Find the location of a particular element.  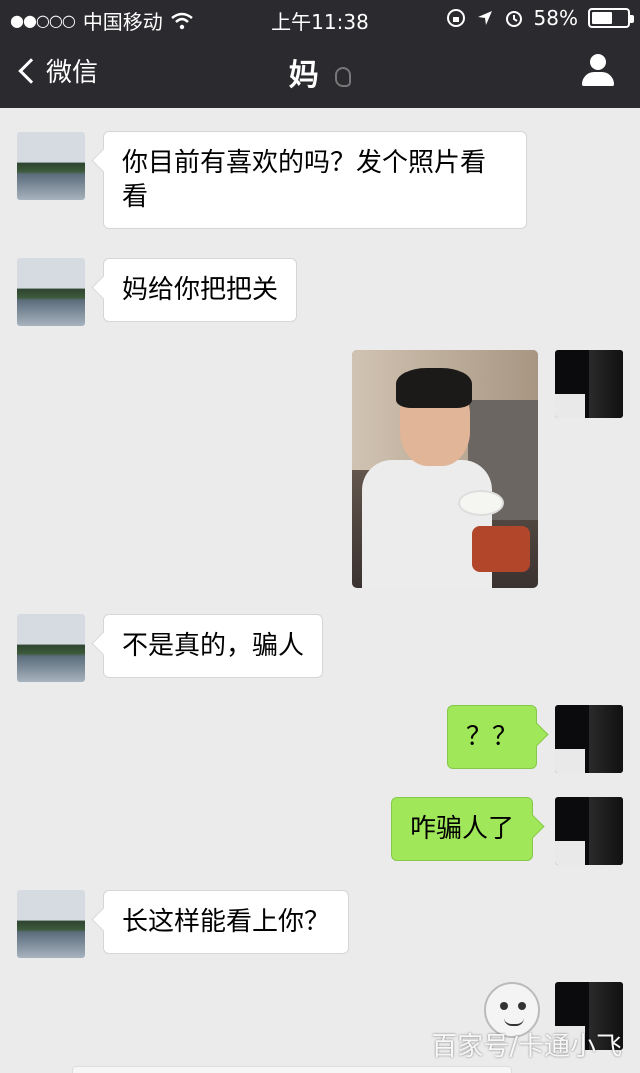

top-bar: ●●○○○ 中国移动 上午11:38 58% 微信 妈 is located at coordinates (320, 54).